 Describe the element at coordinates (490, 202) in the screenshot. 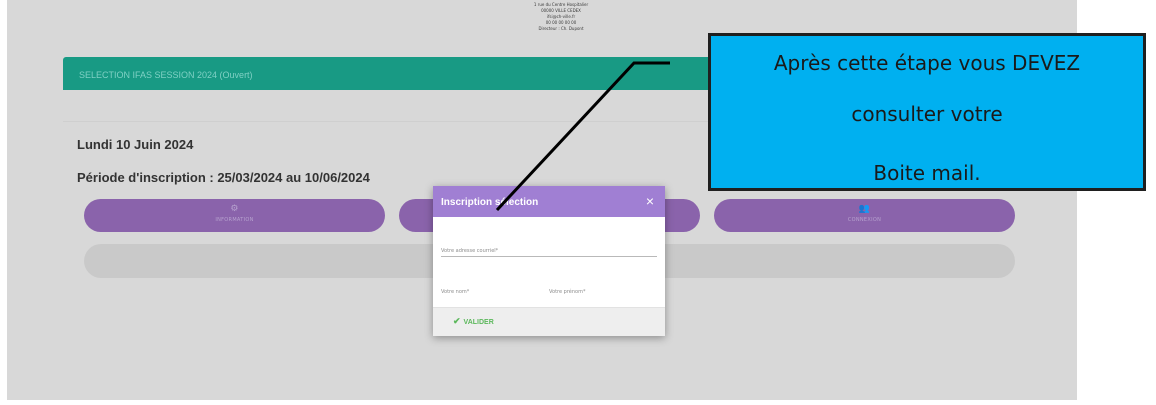

I see `modal-title: Inscription sélection` at that location.